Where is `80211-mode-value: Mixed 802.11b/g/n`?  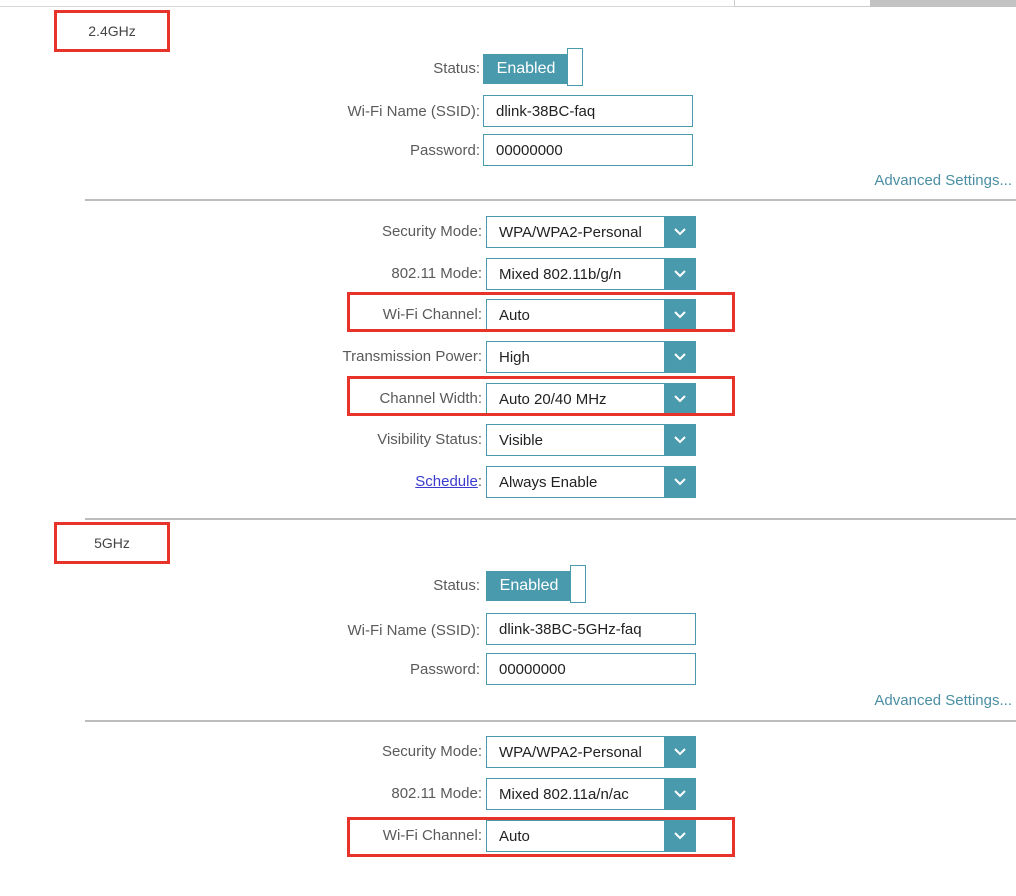
80211-mode-value: Mixed 802.11b/g/n is located at coordinates (560, 274).